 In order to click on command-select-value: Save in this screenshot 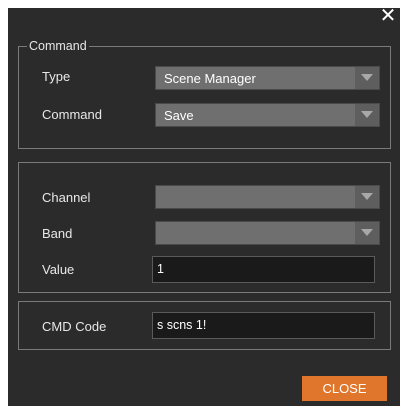, I will do `click(179, 115)`.